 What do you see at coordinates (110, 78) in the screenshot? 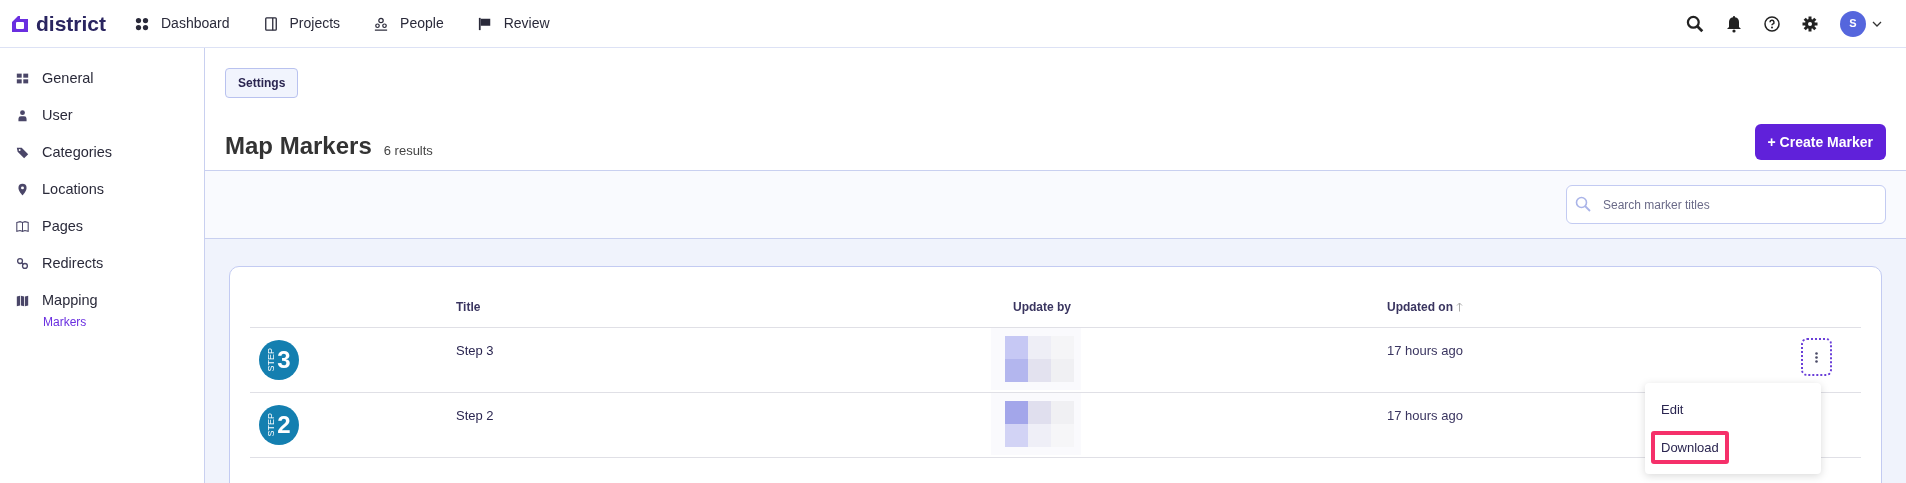
I see `sidebar-item: General` at bounding box center [110, 78].